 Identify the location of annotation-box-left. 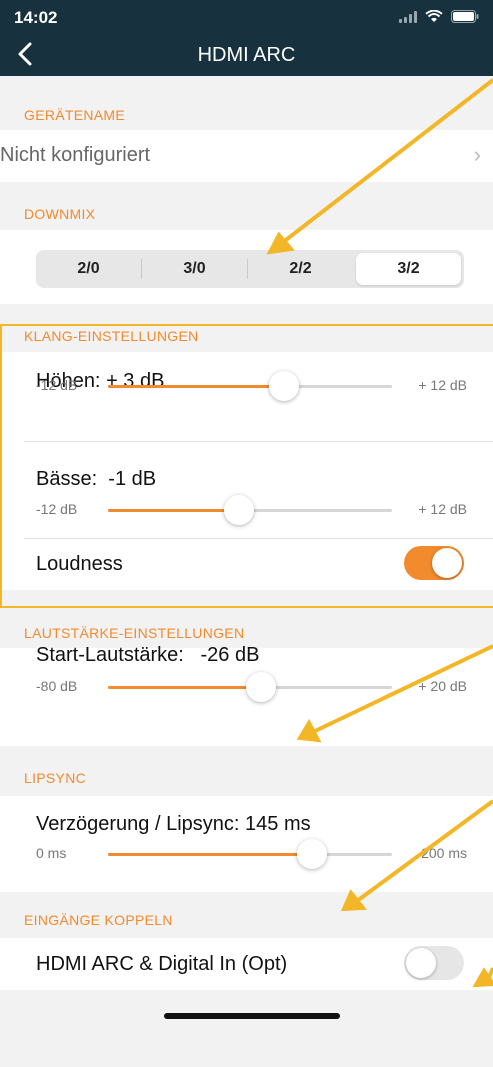
(1, 466).